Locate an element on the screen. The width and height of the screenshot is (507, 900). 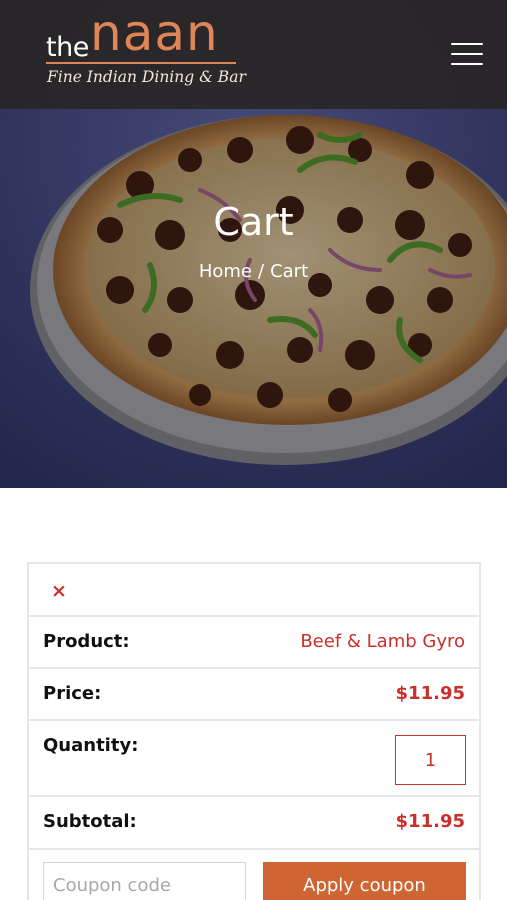
cart-subtotal-row: Subtotal: $11.95 is located at coordinates (254, 823).